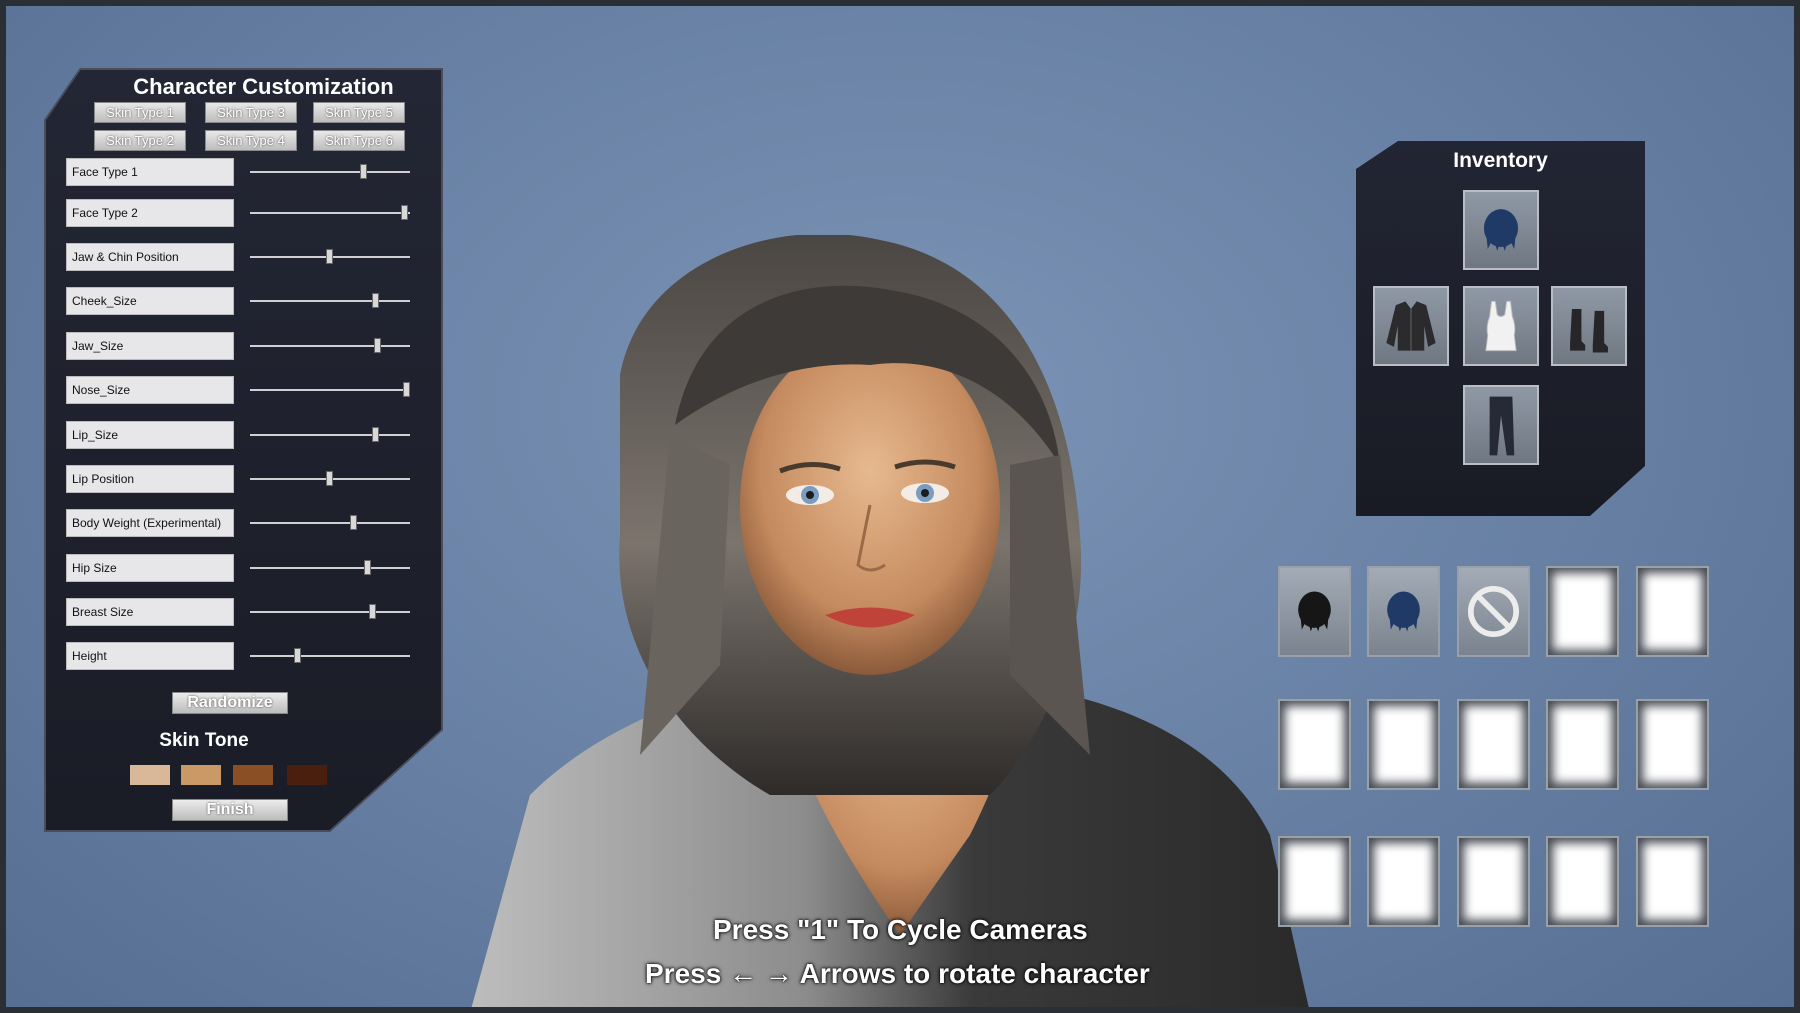 Image resolution: width=1800 pixels, height=1013 pixels. What do you see at coordinates (150, 301) in the screenshot?
I see `slider-label: Cheek_Size` at bounding box center [150, 301].